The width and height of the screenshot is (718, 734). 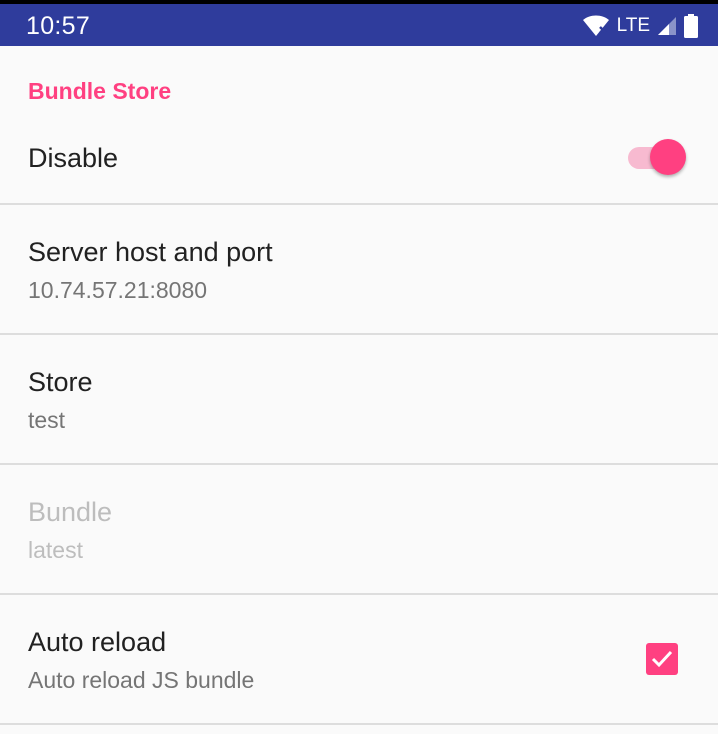 I want to click on check-icon, so click(x=662, y=659).